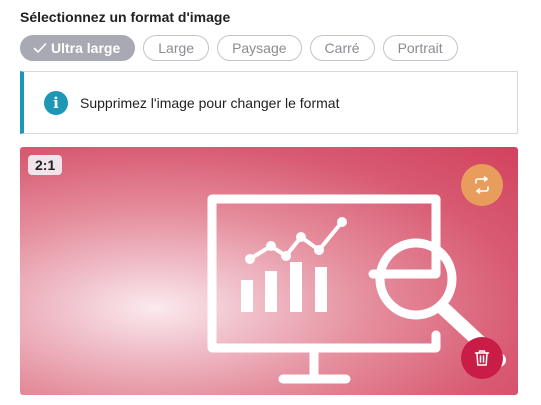  I want to click on section-title: Sélectionnez un format d'image, so click(125, 17).